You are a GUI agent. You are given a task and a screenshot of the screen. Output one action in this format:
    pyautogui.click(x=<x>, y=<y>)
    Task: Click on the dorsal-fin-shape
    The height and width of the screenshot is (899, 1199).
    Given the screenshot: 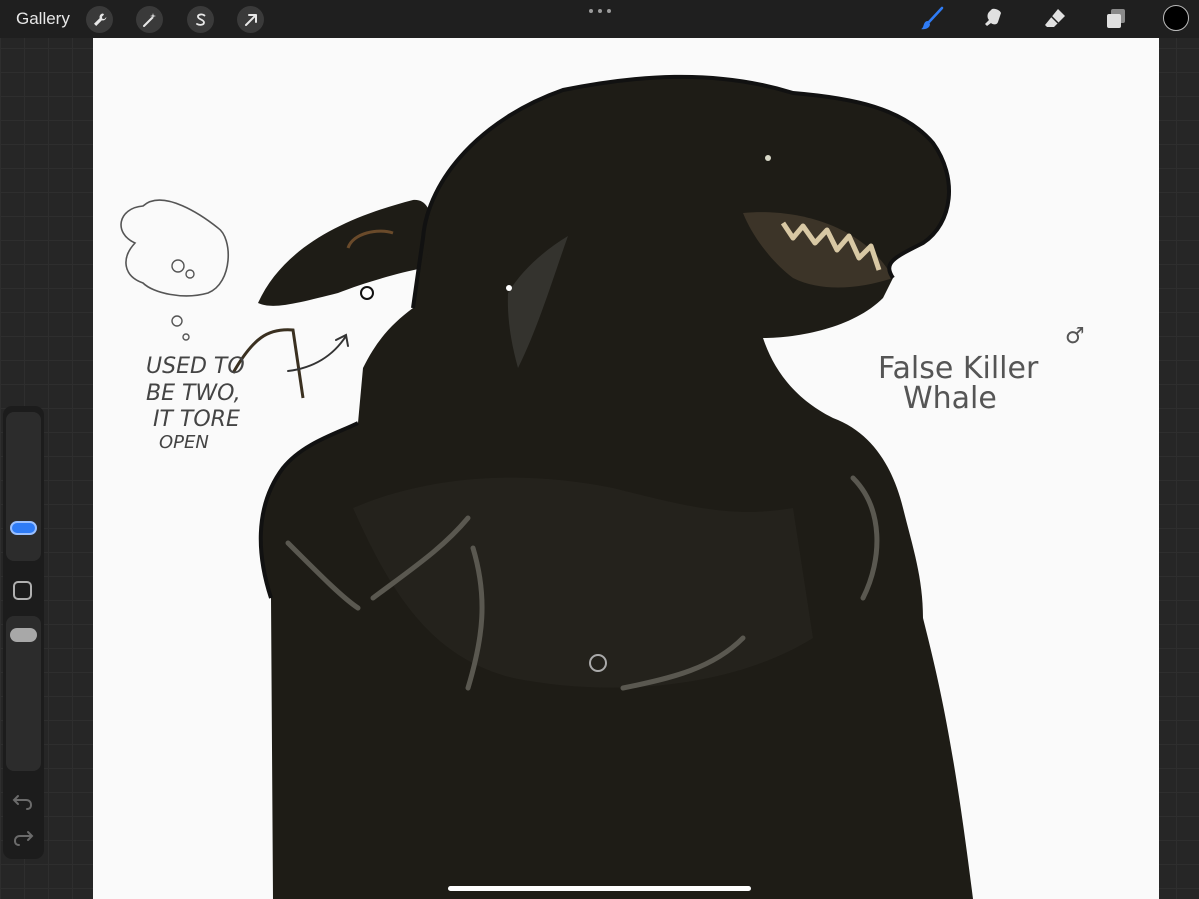 What is the action you would take?
    pyautogui.click(x=345, y=252)
    